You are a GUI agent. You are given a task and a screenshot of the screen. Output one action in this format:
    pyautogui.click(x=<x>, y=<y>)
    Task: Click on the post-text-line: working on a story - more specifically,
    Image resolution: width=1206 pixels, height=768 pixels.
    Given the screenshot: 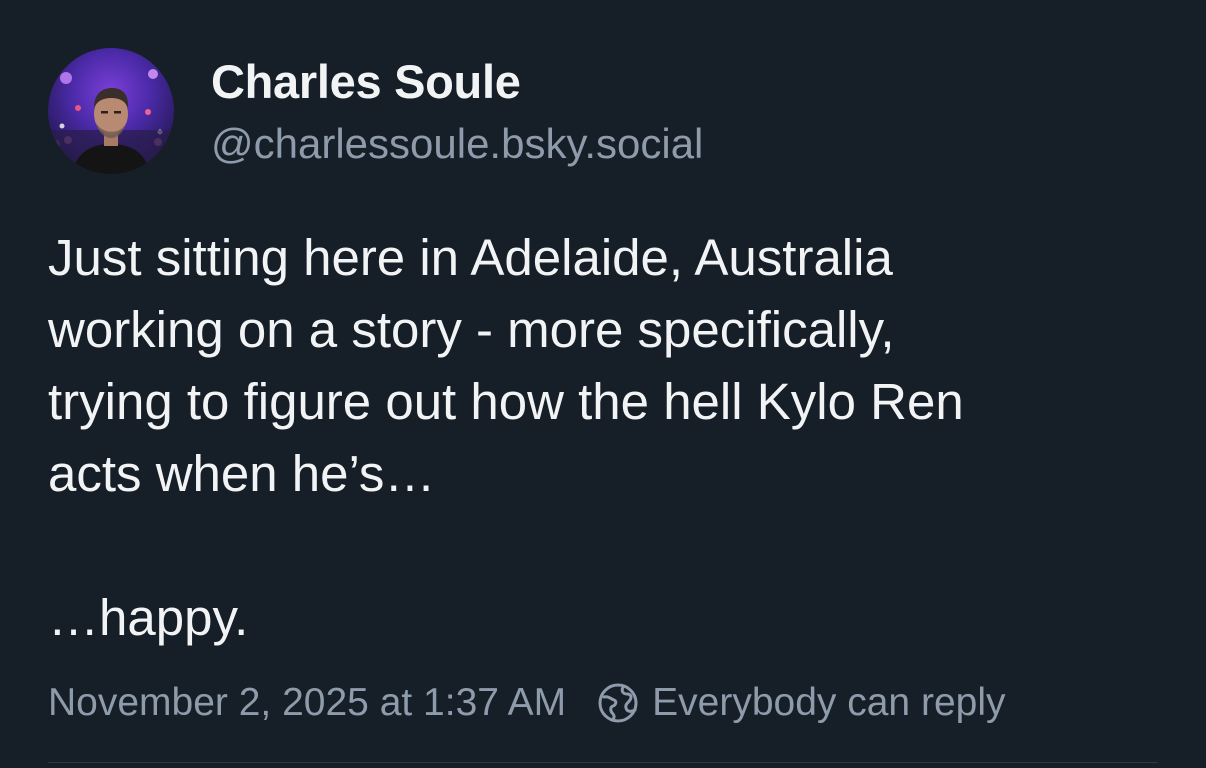 What is the action you would take?
    pyautogui.click(x=471, y=329)
    